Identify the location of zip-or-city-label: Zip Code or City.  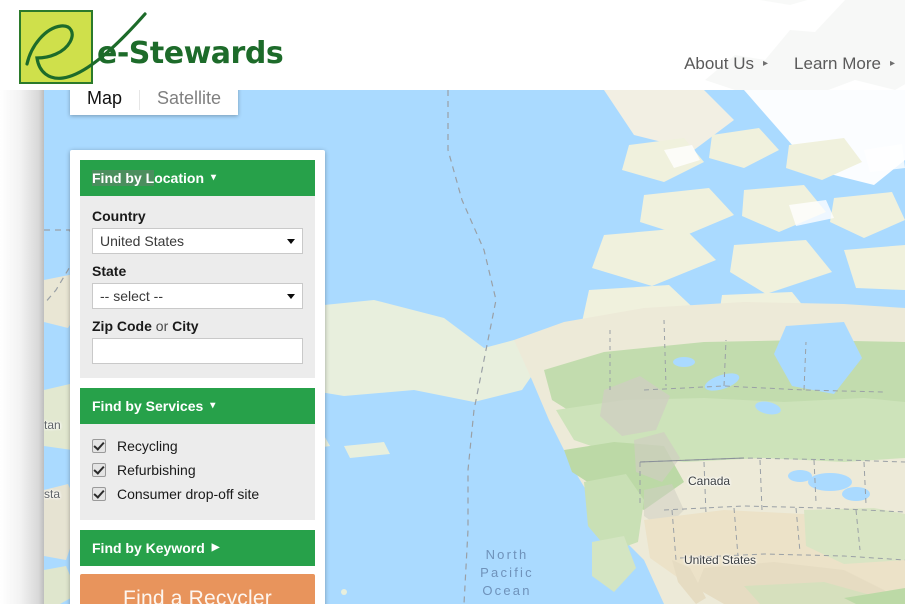
(197, 326).